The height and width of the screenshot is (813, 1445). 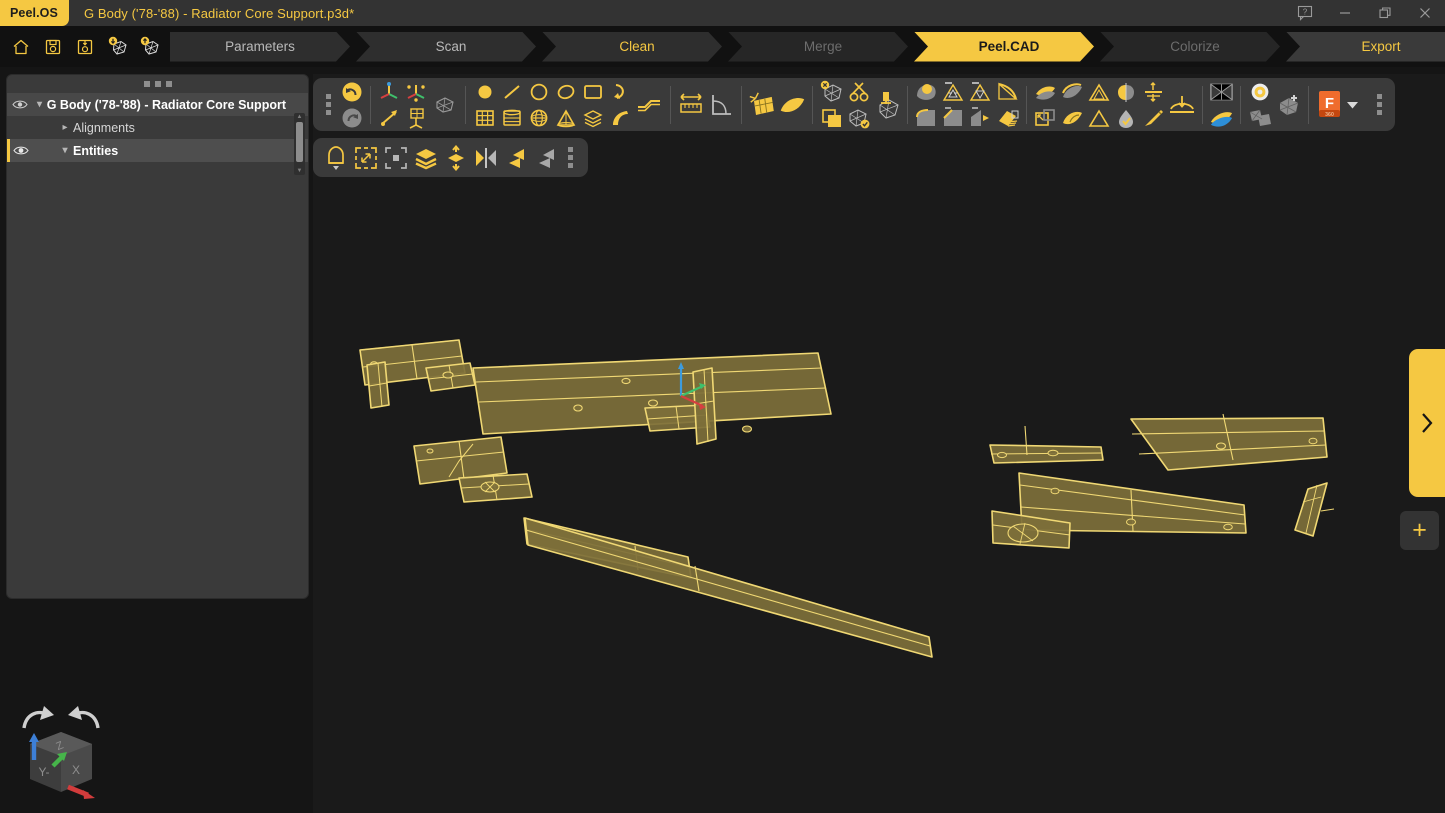 I want to click on duplicate-button, so click(x=831, y=117).